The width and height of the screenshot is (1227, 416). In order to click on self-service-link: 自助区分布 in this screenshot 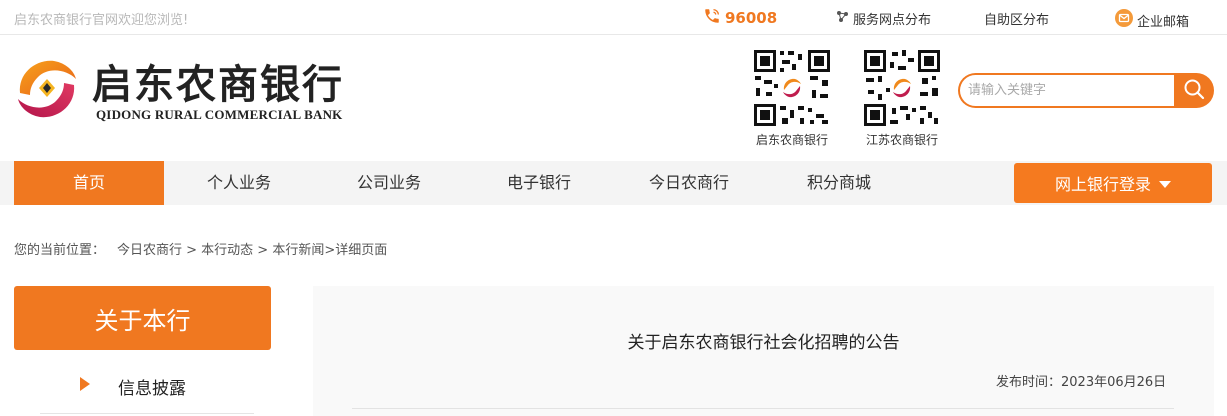, I will do `click(1016, 18)`.